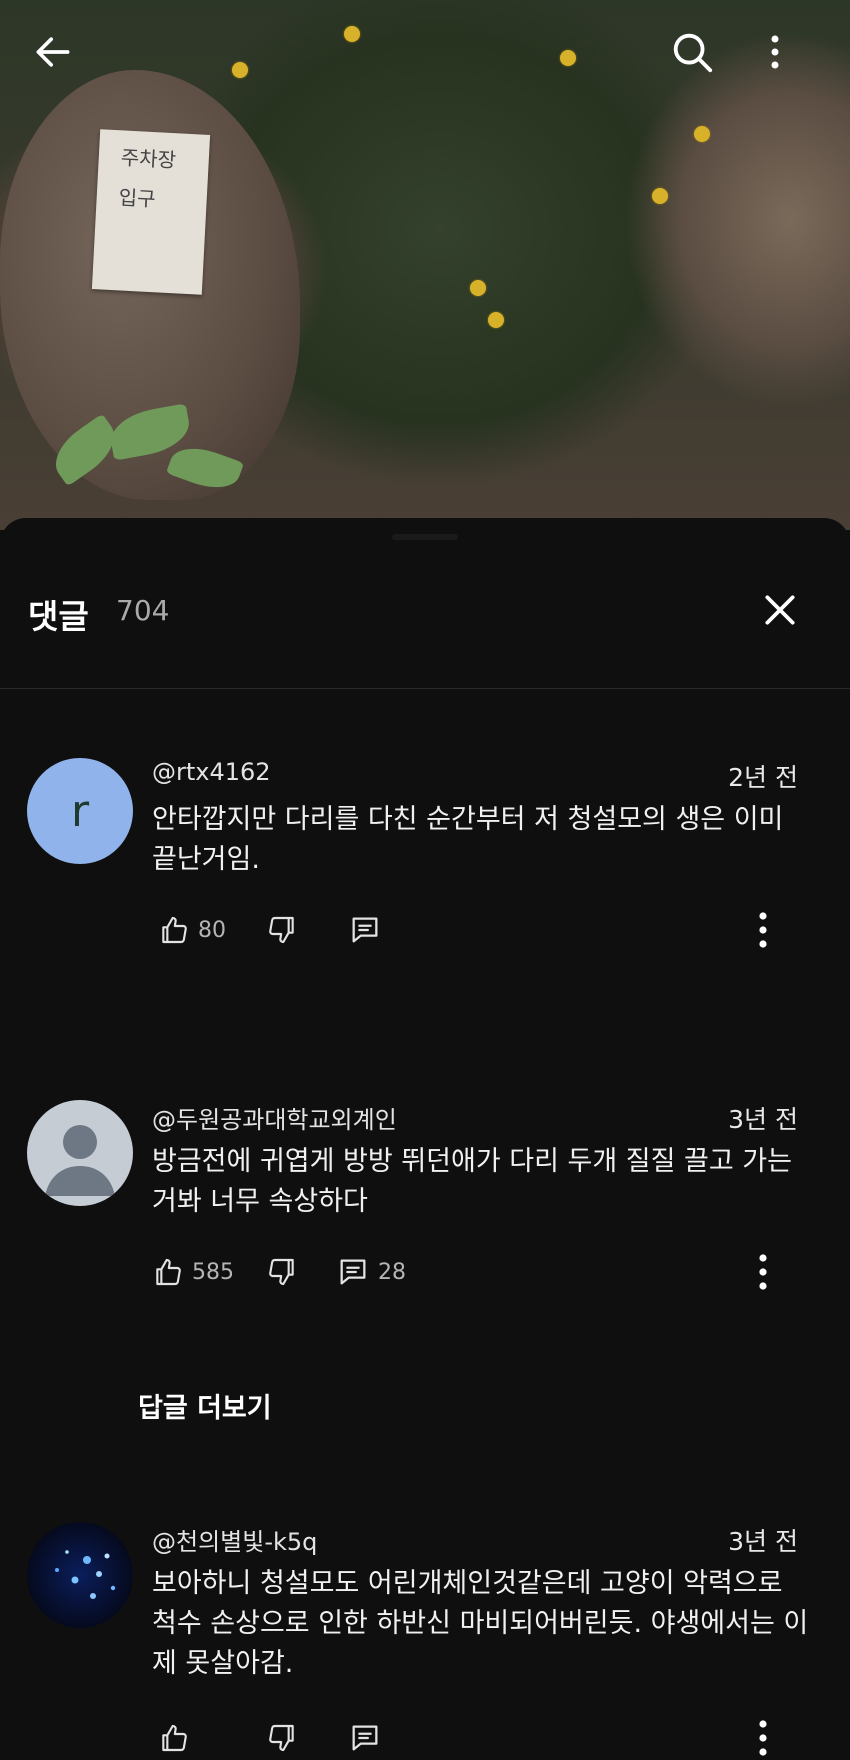 This screenshot has width=850, height=1760. Describe the element at coordinates (274, 1117) in the screenshot. I see `comment-author: @두원공과대학교외계인` at that location.